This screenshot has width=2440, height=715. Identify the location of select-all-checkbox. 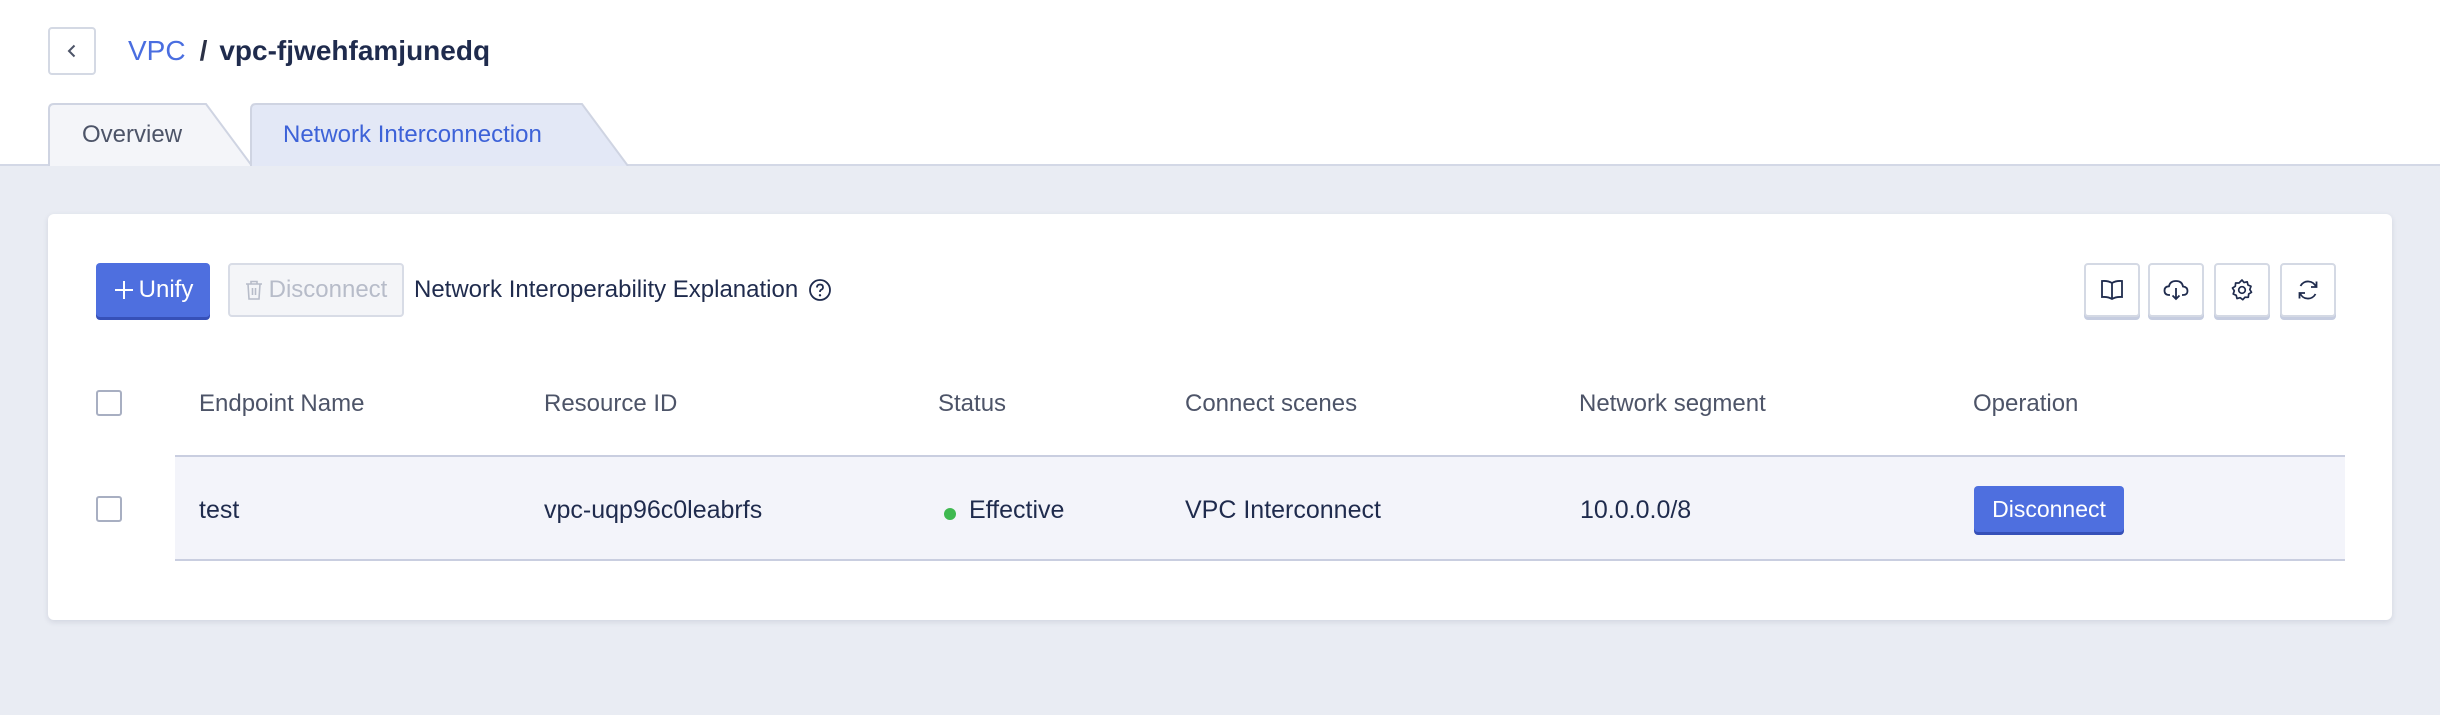
(109, 403).